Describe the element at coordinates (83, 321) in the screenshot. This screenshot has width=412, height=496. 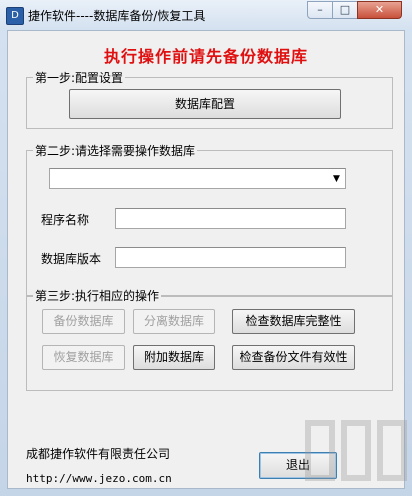
I see `backup-database-button: 备份数据库` at that location.